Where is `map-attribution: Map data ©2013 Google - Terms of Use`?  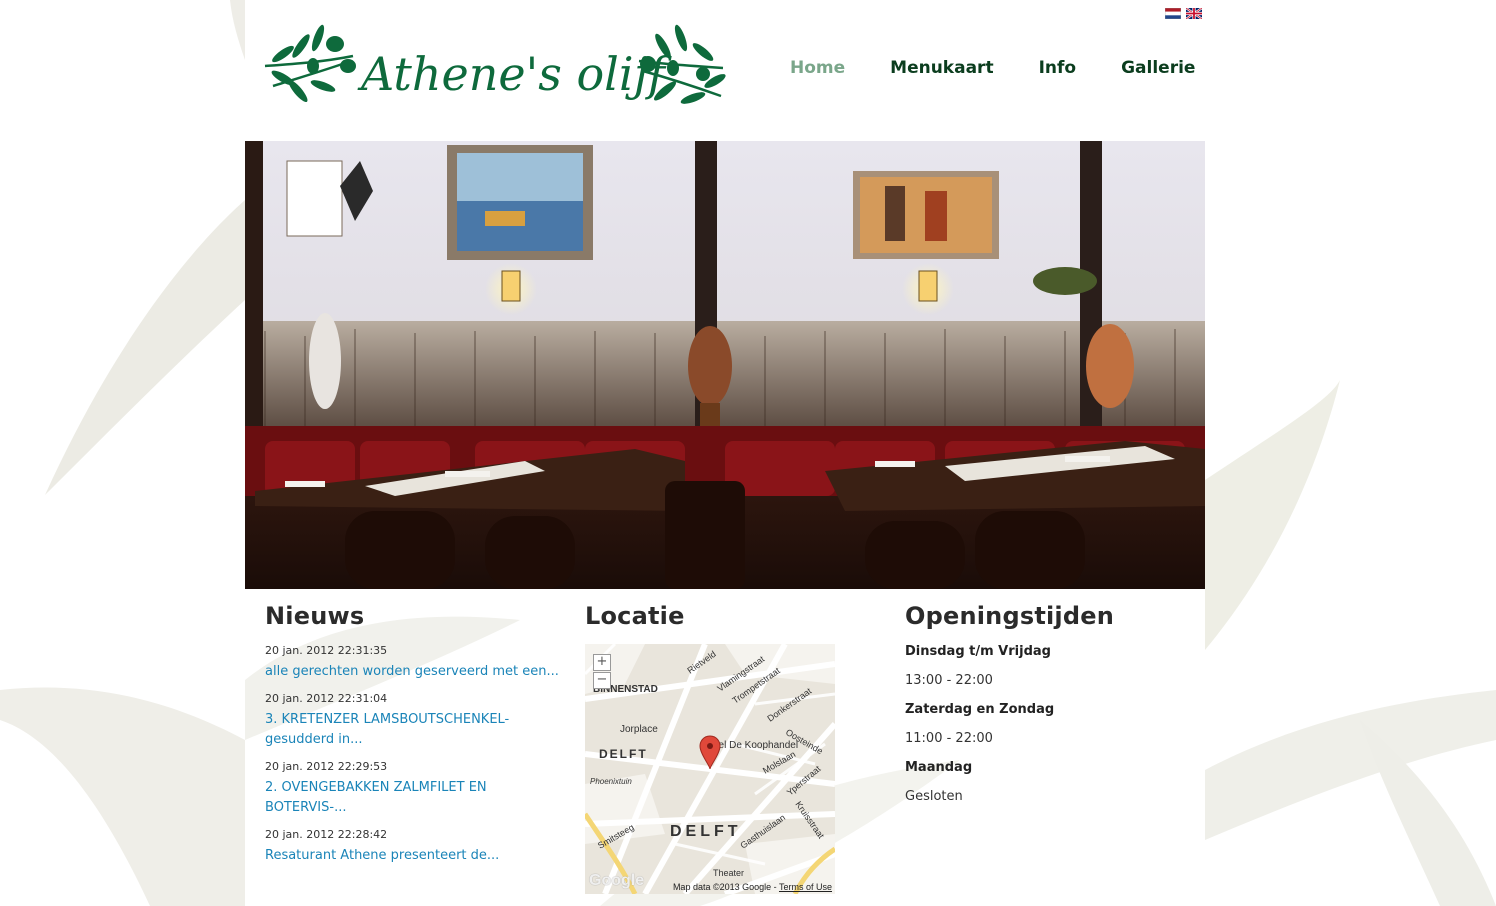
map-attribution: Map data ©2013 Google - Terms of Use is located at coordinates (752, 887).